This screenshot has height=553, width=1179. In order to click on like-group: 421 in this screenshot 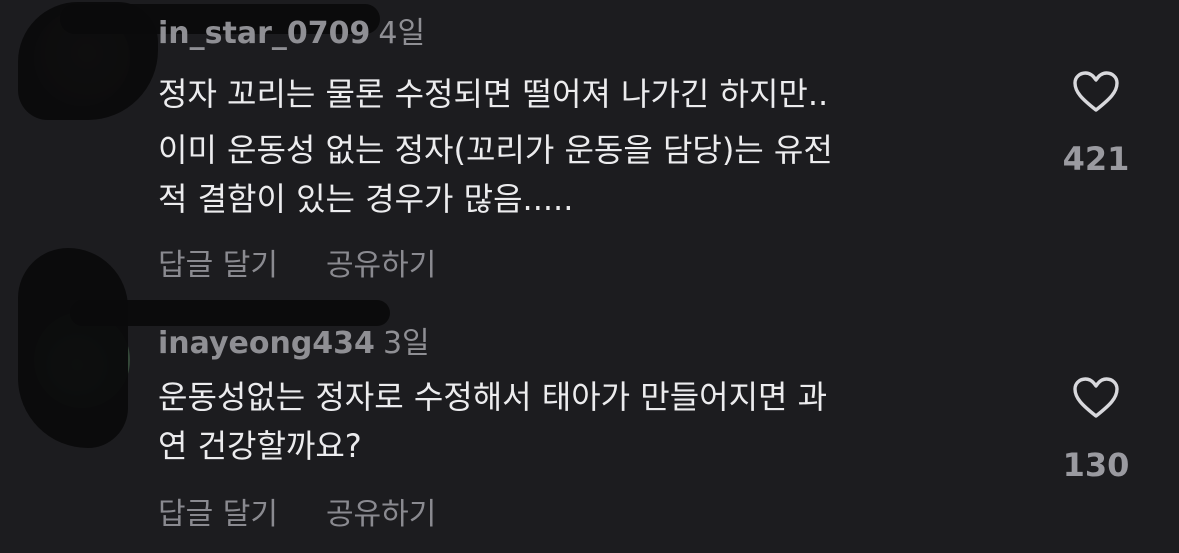, I will do `click(1096, 124)`.